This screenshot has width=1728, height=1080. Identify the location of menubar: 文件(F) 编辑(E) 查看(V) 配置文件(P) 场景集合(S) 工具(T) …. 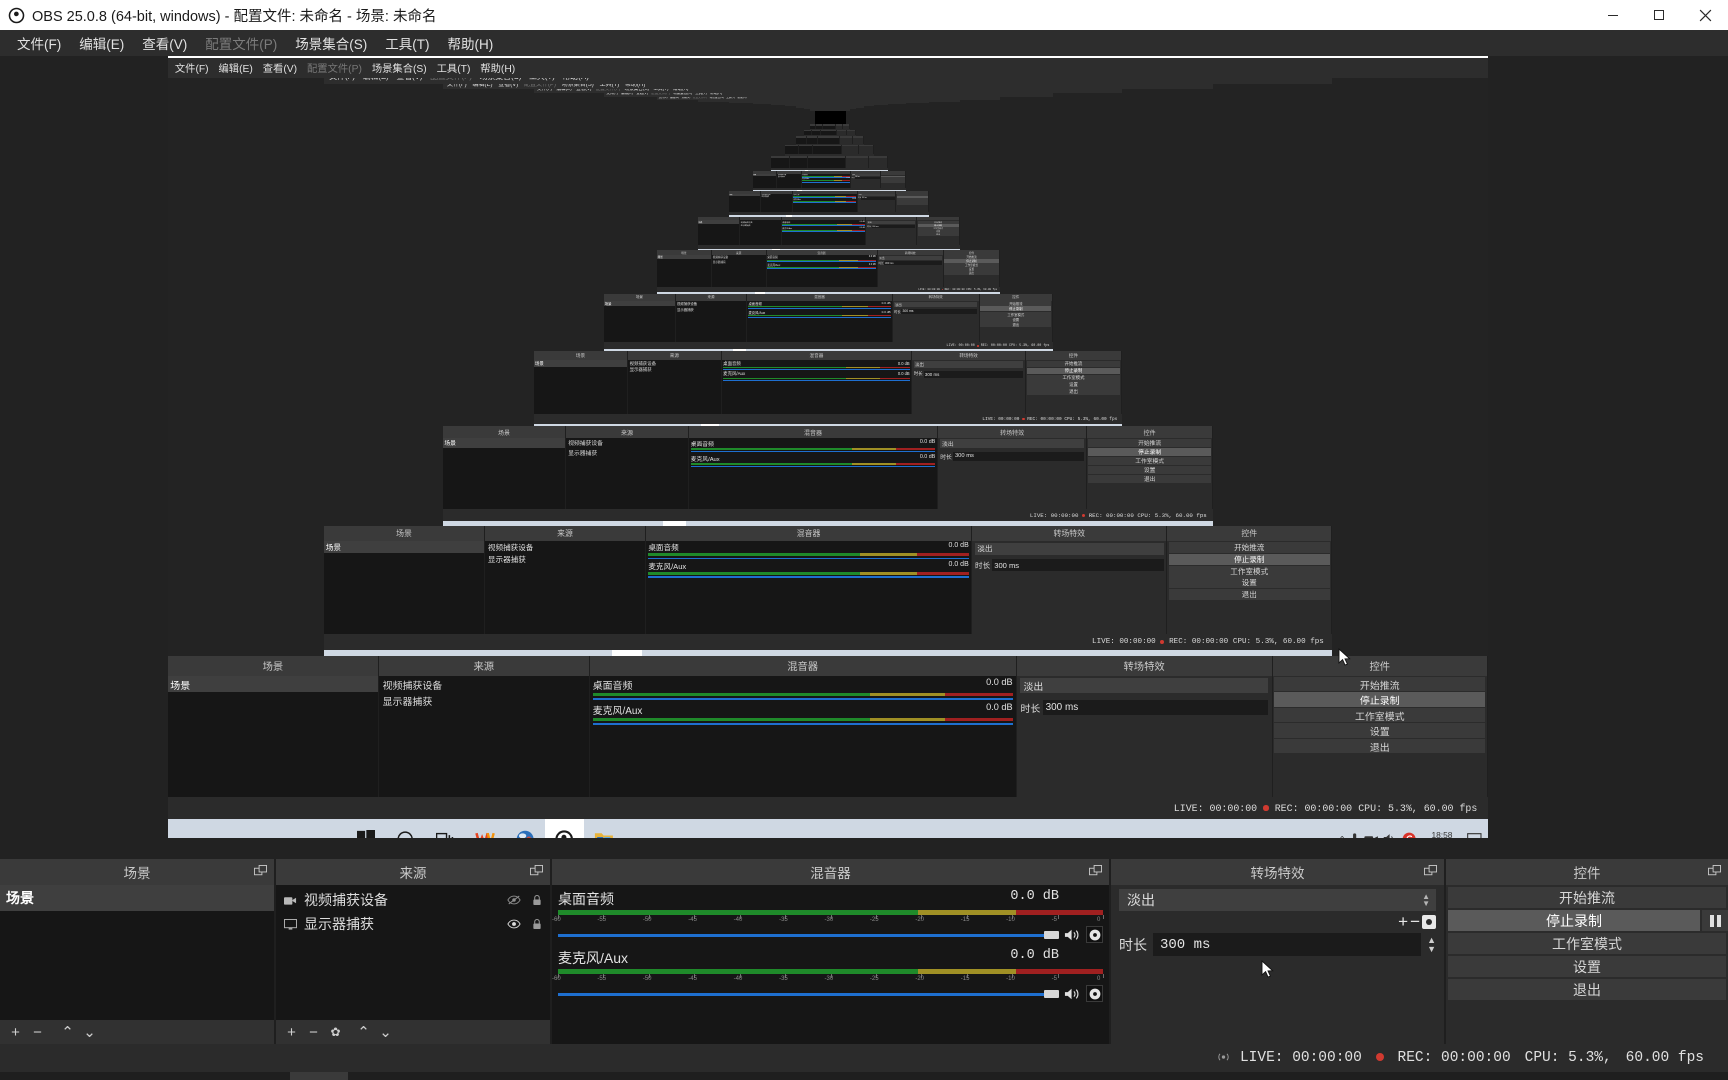
(864, 43).